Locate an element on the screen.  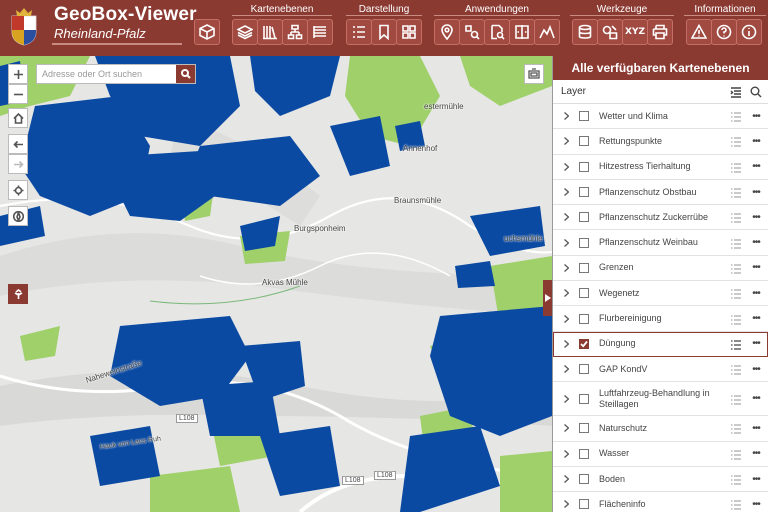
compass-button is located at coordinates (18, 216).